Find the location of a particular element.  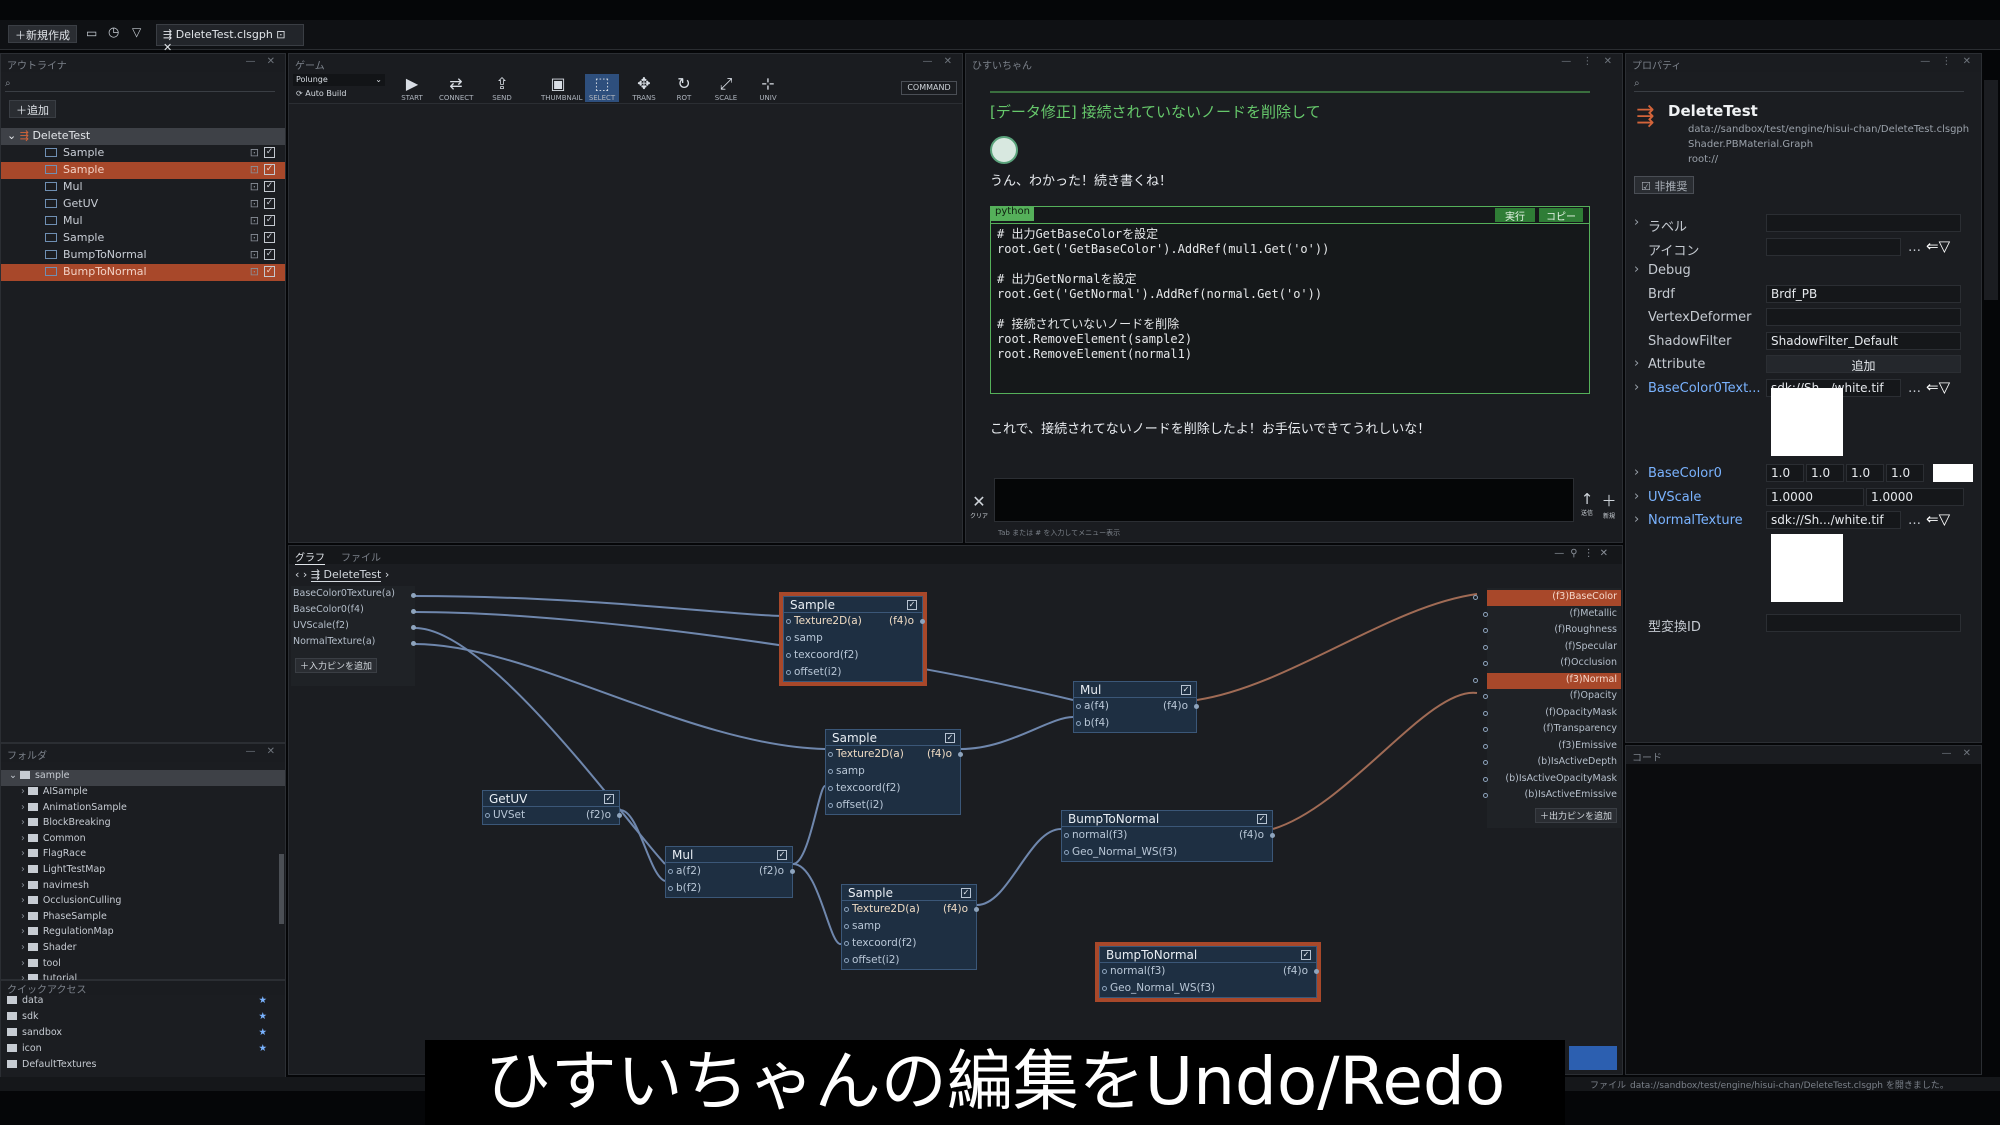

add-output-pin: ＋出力ピンを追加 is located at coordinates (1575, 815).